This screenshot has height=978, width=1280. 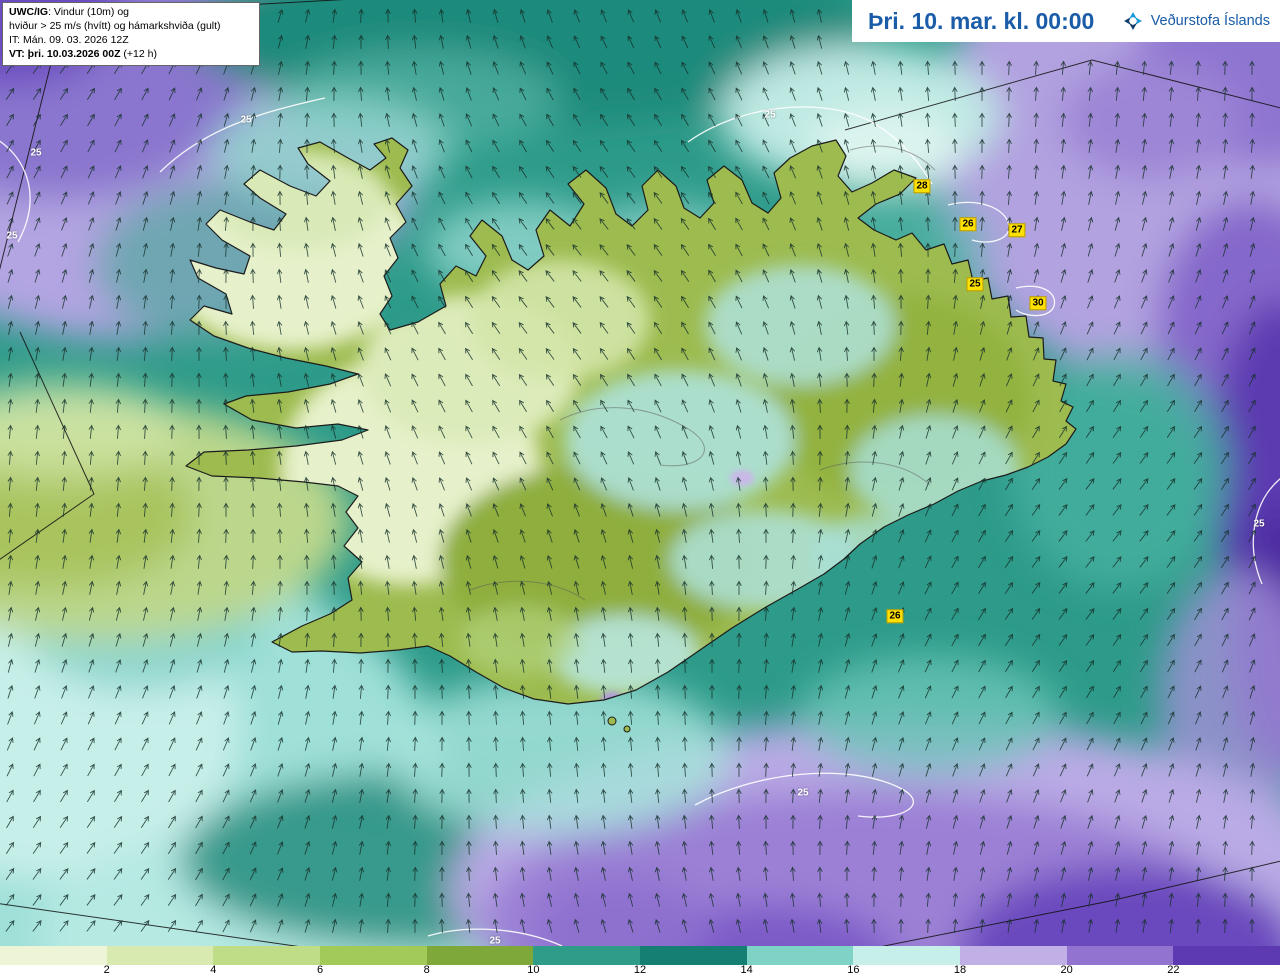 I want to click on colorbar-tick-label: 4, so click(x=213, y=970).